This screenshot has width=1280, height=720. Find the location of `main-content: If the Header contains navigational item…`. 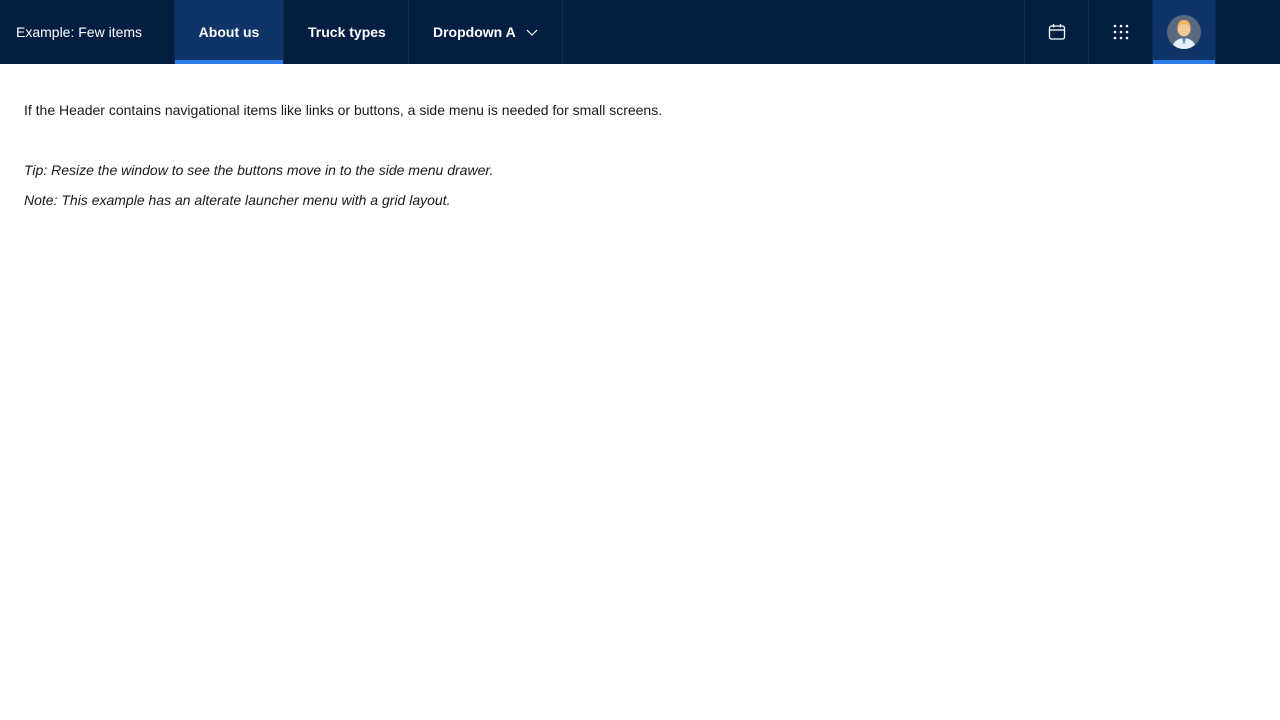

main-content: If the Header contains navigational item… is located at coordinates (624, 155).